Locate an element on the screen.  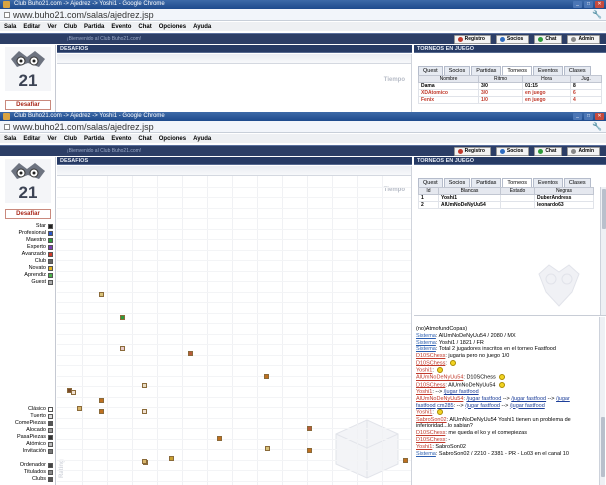
legend-tuerto: Tuerto is located at coordinates (34, 416).